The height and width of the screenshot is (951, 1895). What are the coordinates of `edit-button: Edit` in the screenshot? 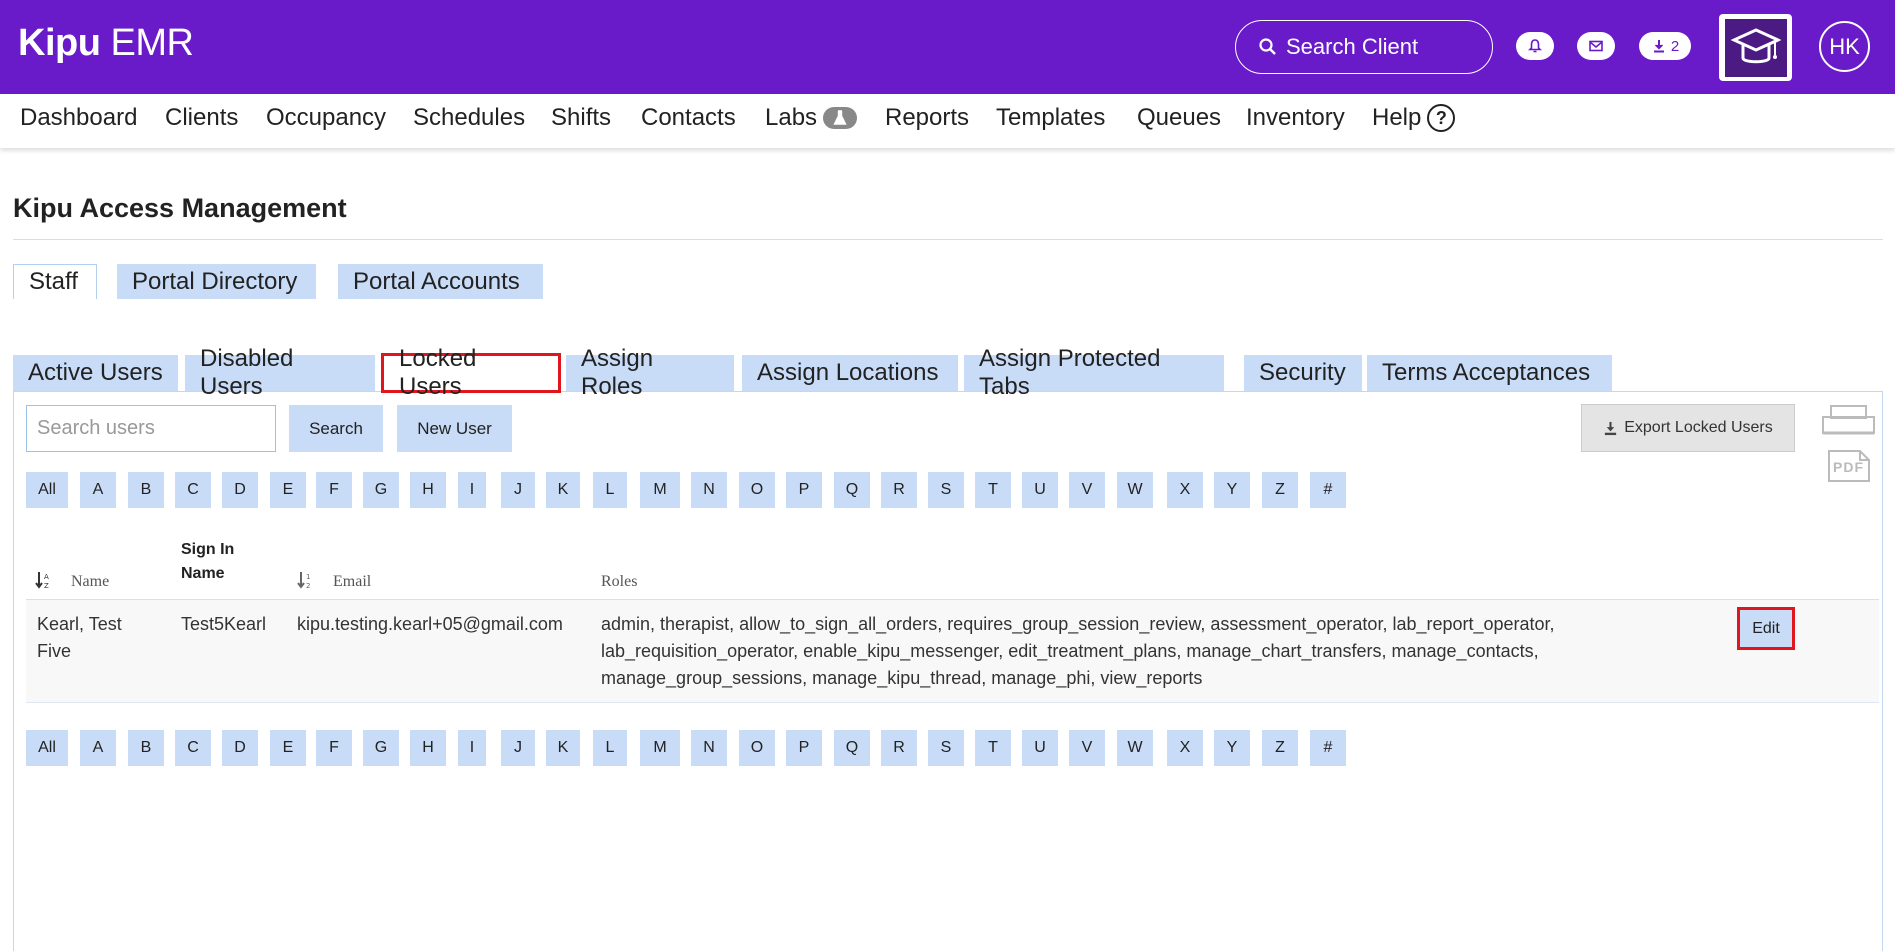 It's located at (1766, 628).